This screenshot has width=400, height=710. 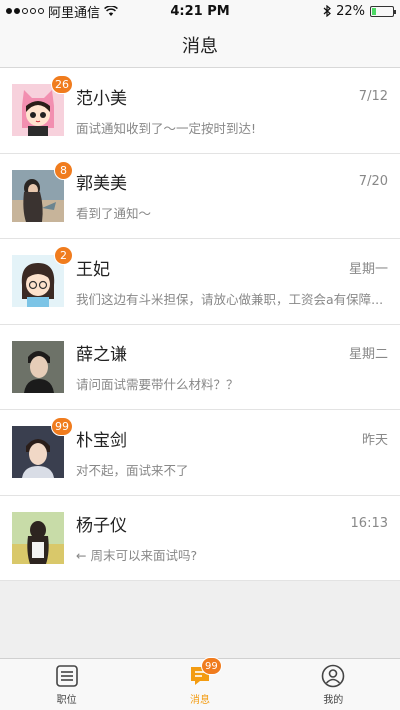 I want to click on status-right: 22%, so click(x=359, y=11).